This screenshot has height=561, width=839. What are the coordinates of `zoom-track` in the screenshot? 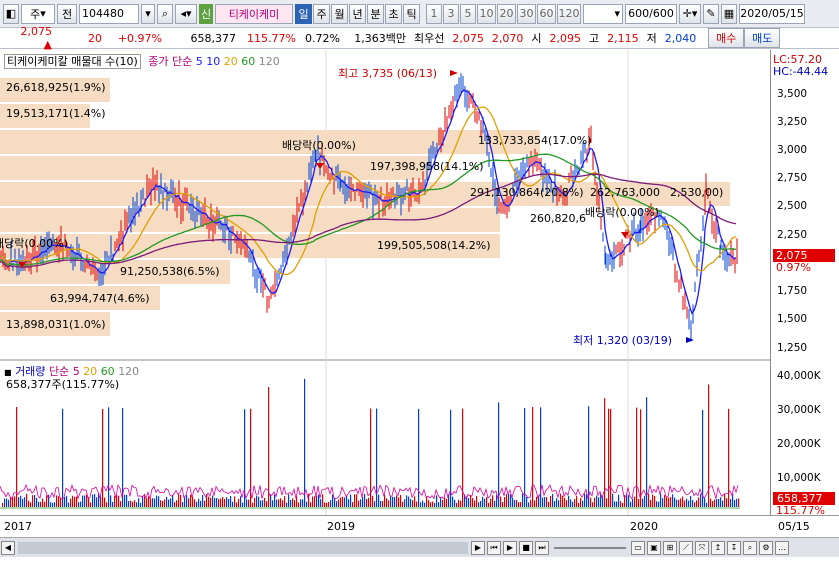 It's located at (590, 547).